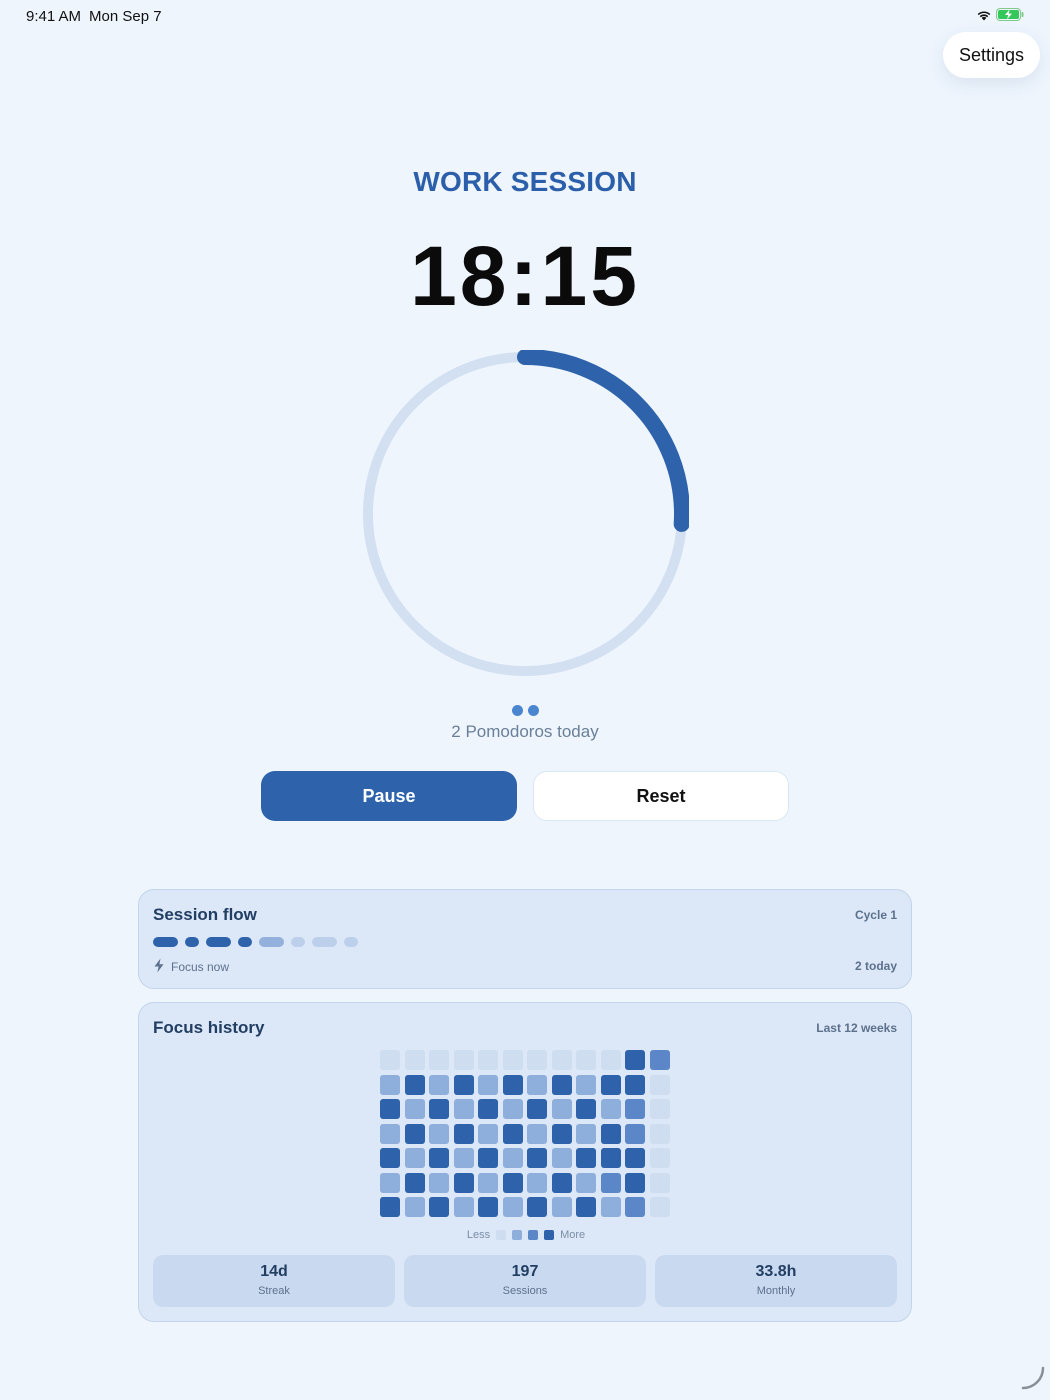  What do you see at coordinates (525, 939) in the screenshot?
I see `session-flow-card: Session flow Cycle 1 Focus now 2 today` at bounding box center [525, 939].